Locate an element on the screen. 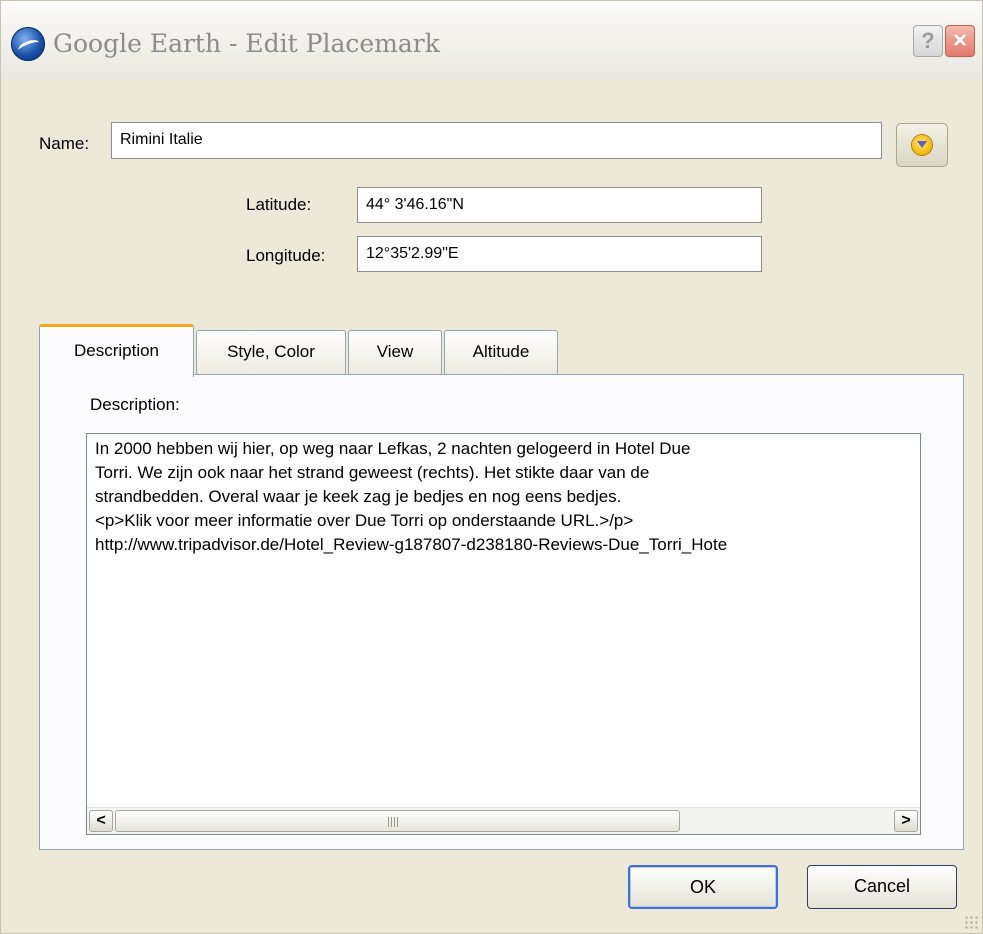  close-button: × is located at coordinates (960, 41).